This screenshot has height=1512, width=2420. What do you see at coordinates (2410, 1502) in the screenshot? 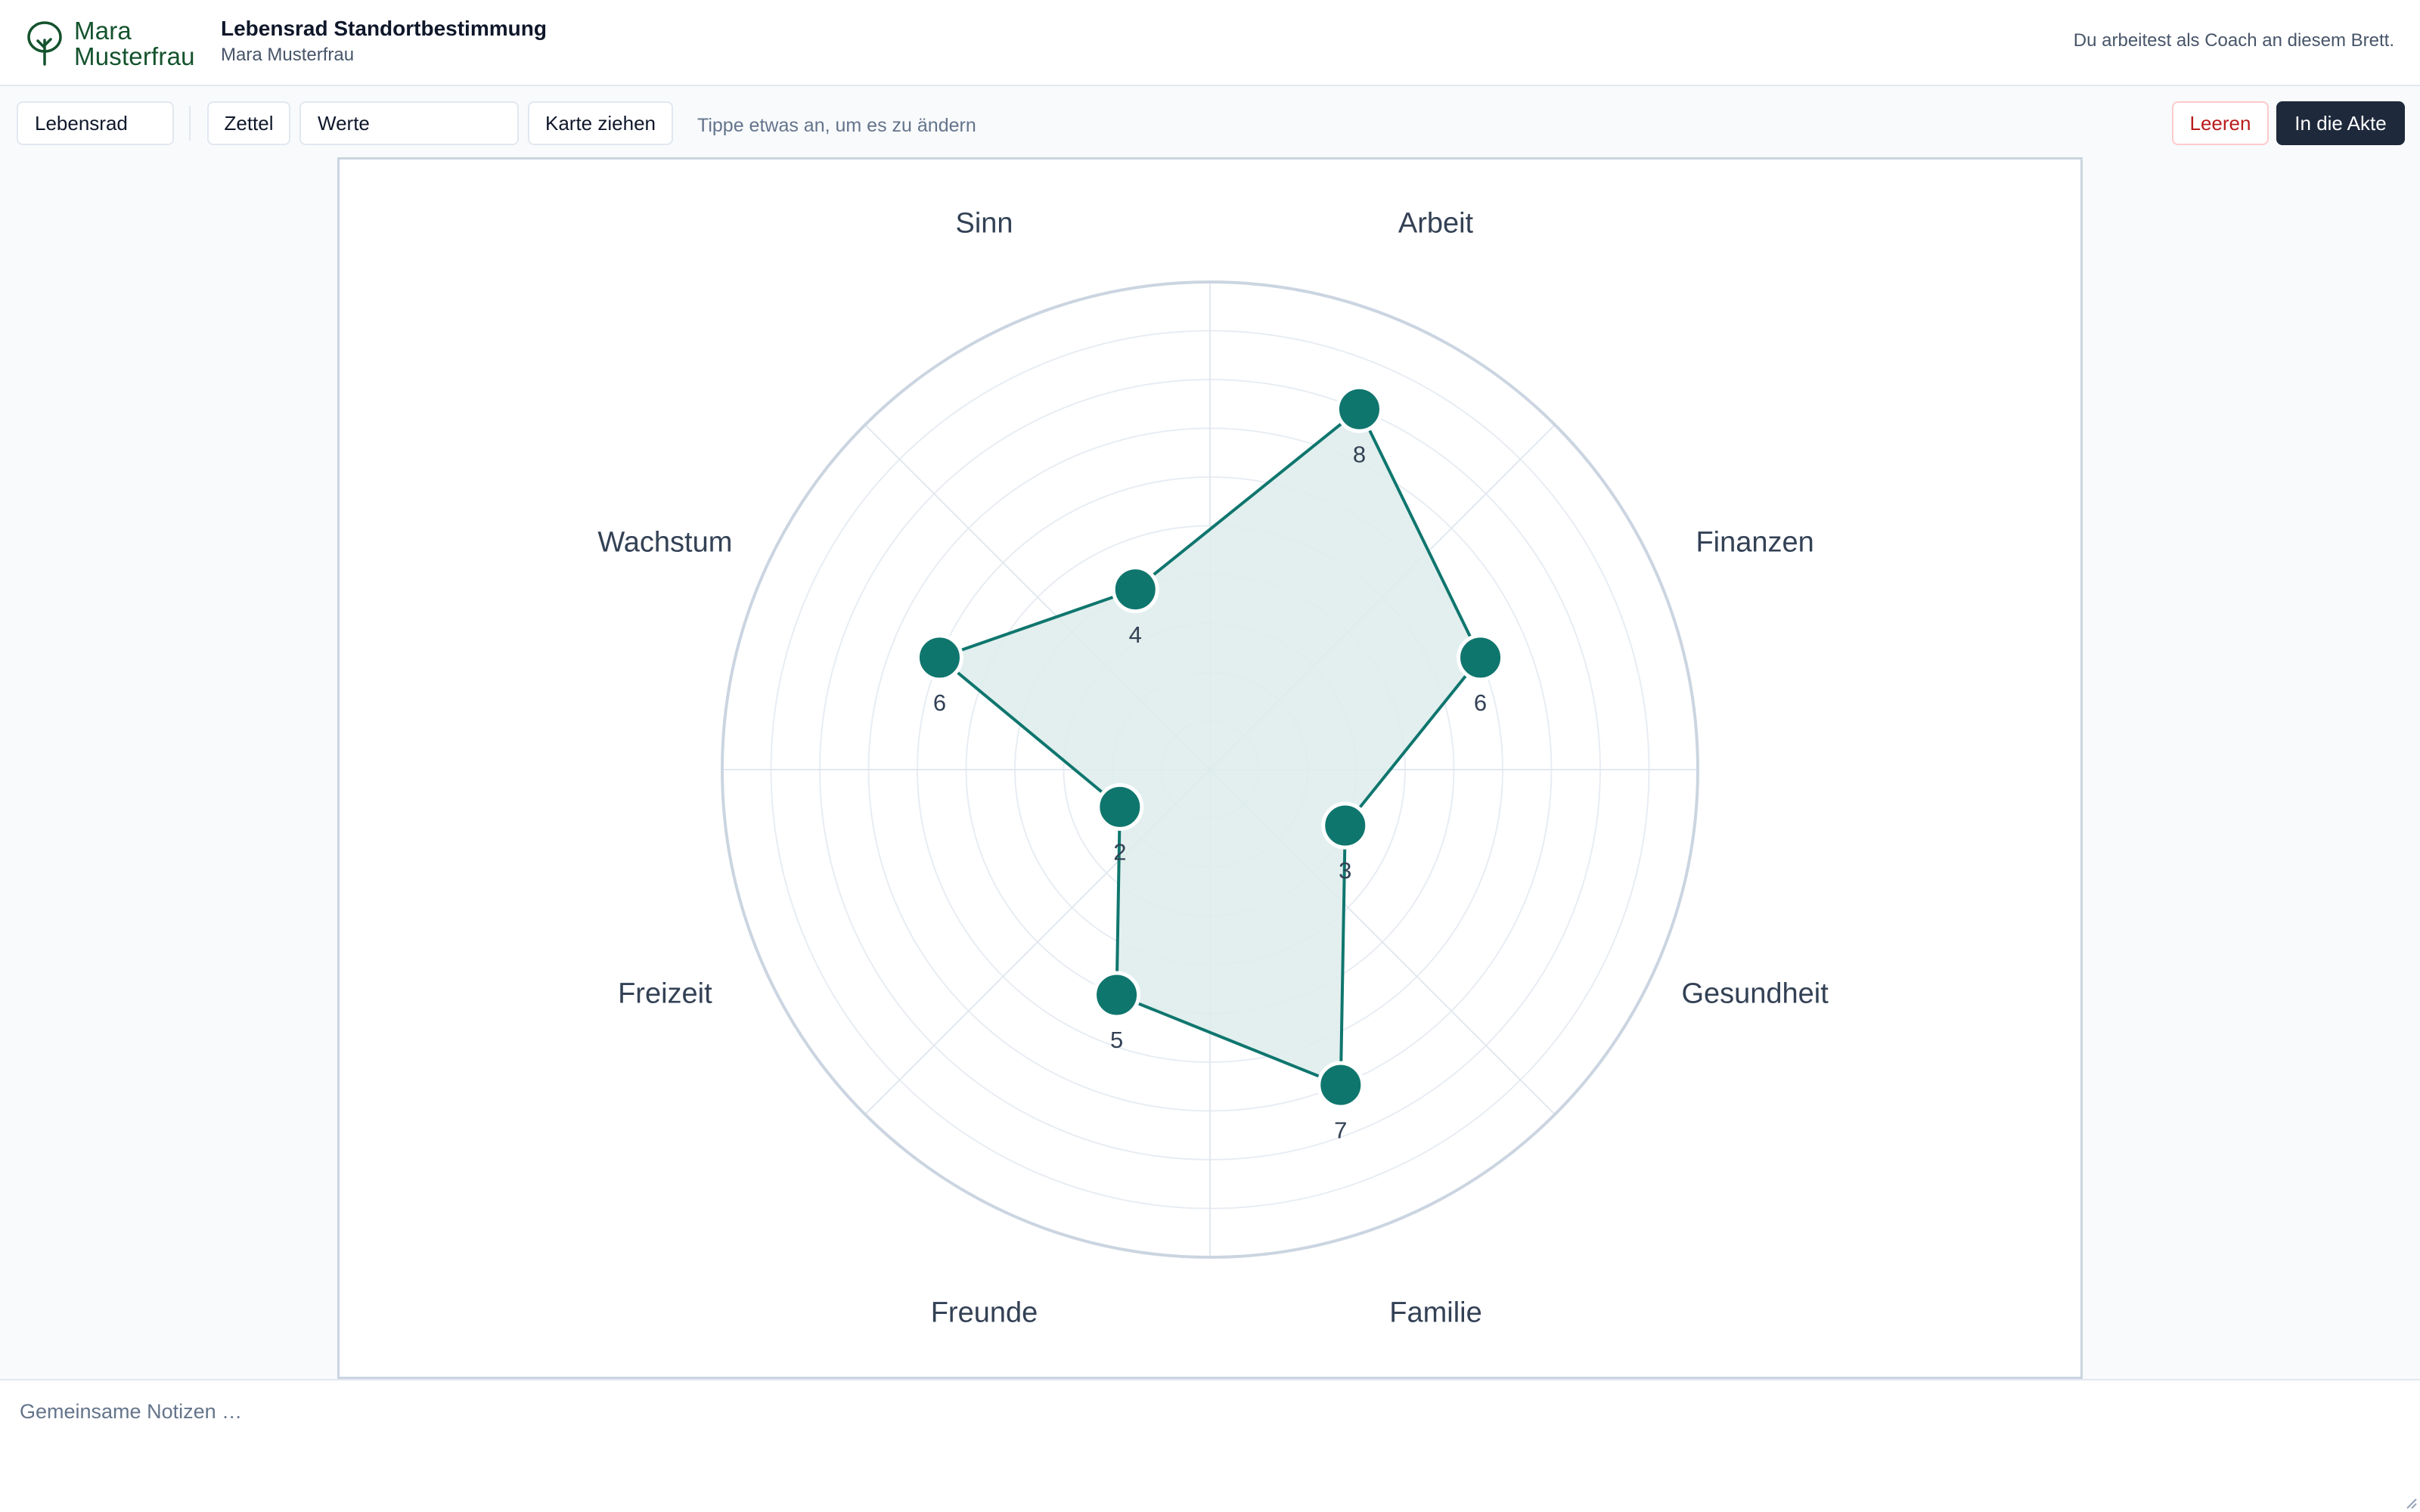
I see `resize-handle-icon` at bounding box center [2410, 1502].